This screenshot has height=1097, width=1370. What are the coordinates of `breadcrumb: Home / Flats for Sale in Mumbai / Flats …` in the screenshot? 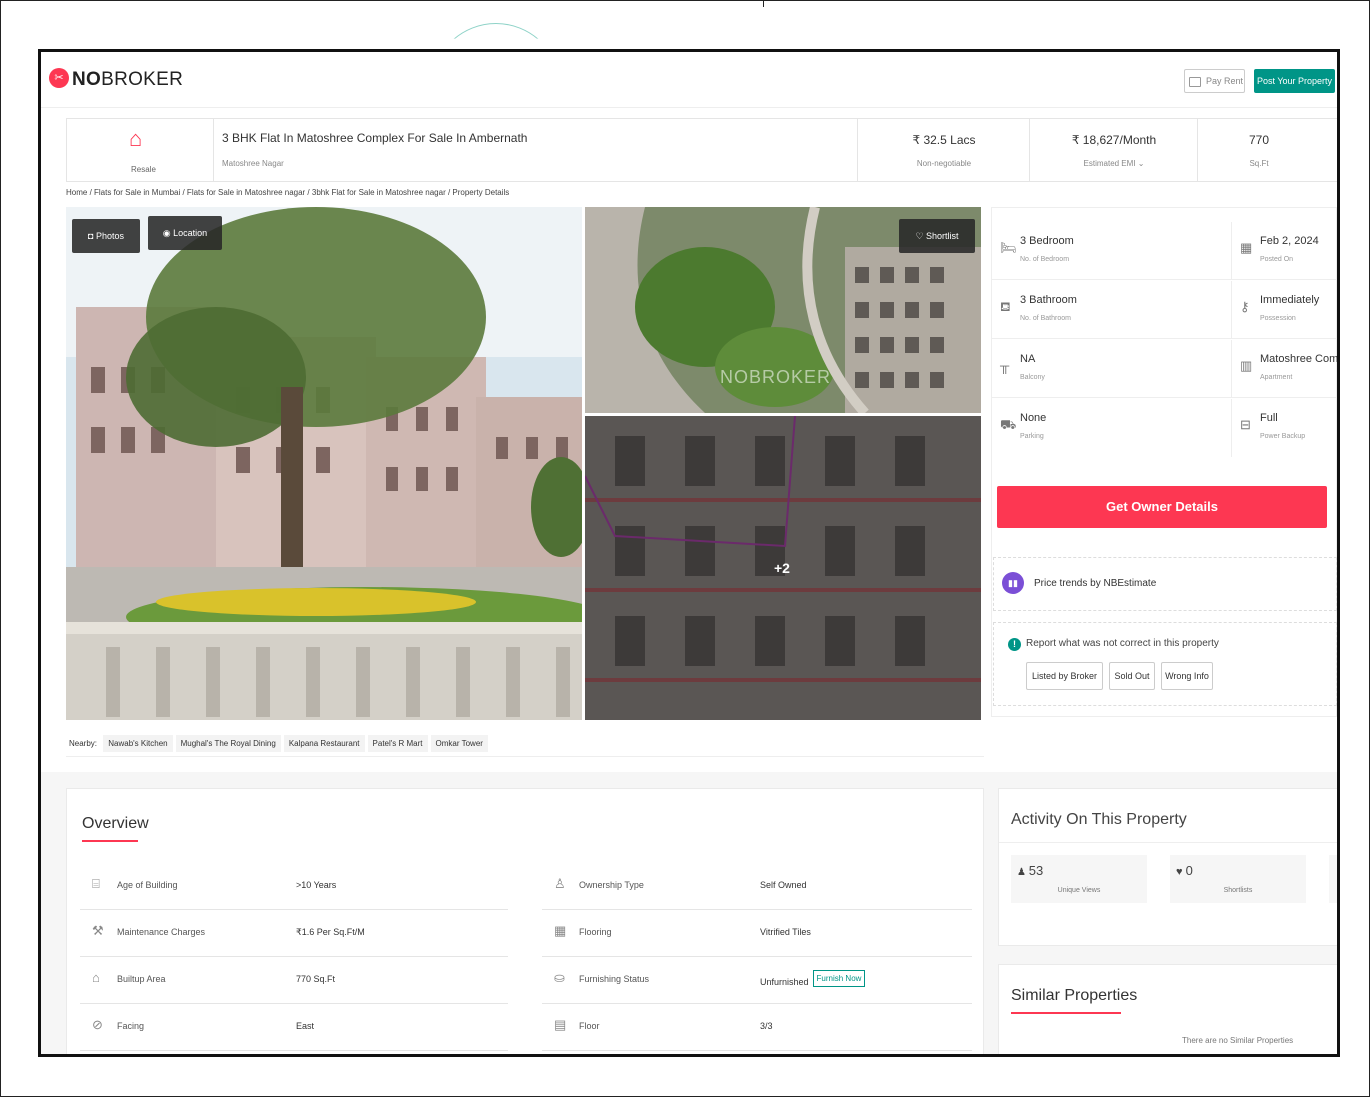 It's located at (287, 192).